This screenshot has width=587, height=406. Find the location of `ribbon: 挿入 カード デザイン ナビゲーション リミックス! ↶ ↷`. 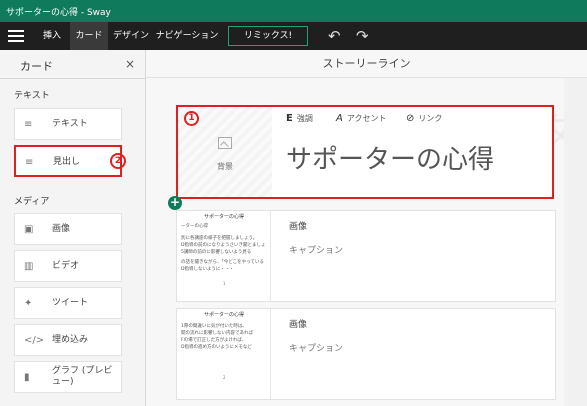

ribbon: 挿入 カード デザイン ナビゲーション リミックス! ↶ ↷ is located at coordinates (293, 36).